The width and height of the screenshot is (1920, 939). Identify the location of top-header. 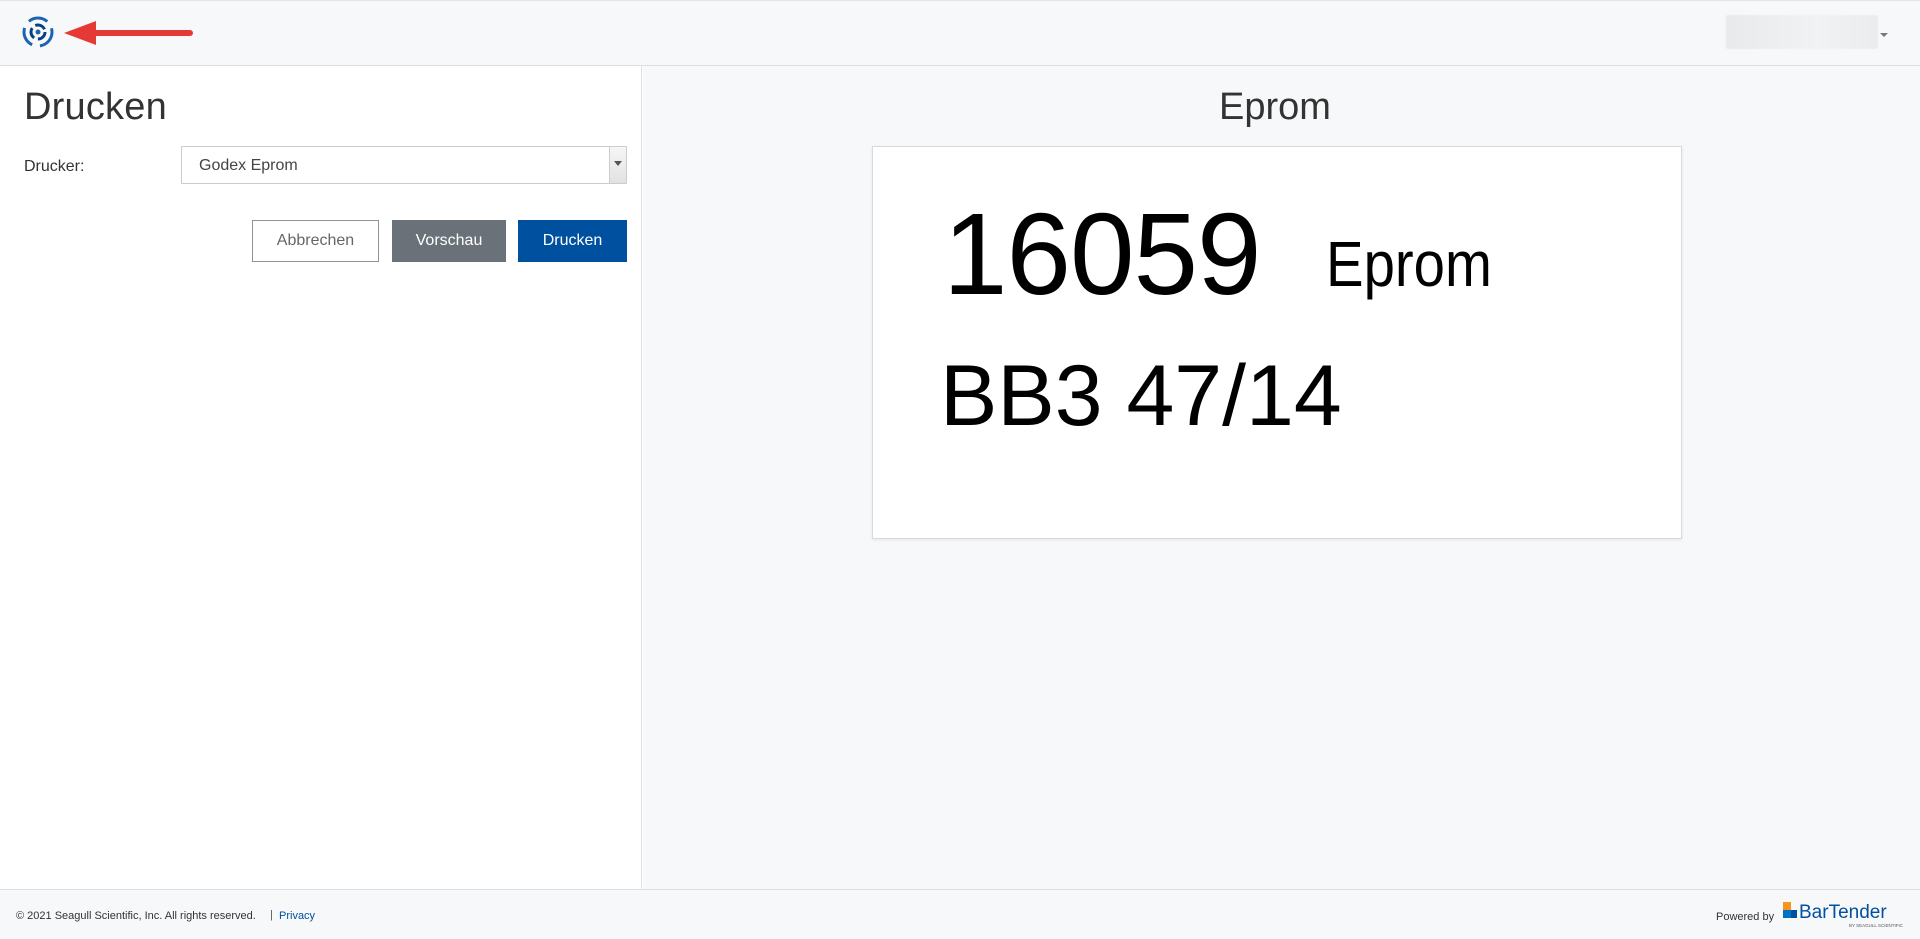
(960, 33).